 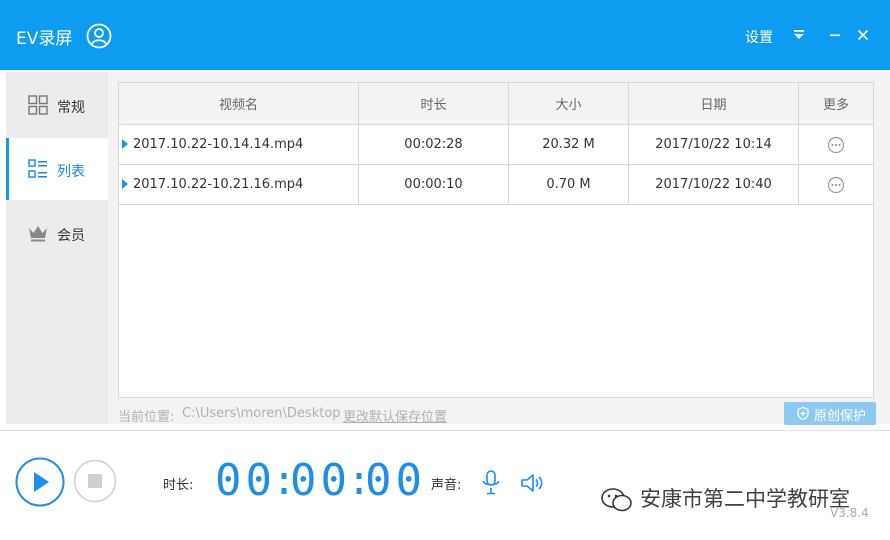 I want to click on cell-date: 2017/10/22 10:40, so click(x=714, y=184).